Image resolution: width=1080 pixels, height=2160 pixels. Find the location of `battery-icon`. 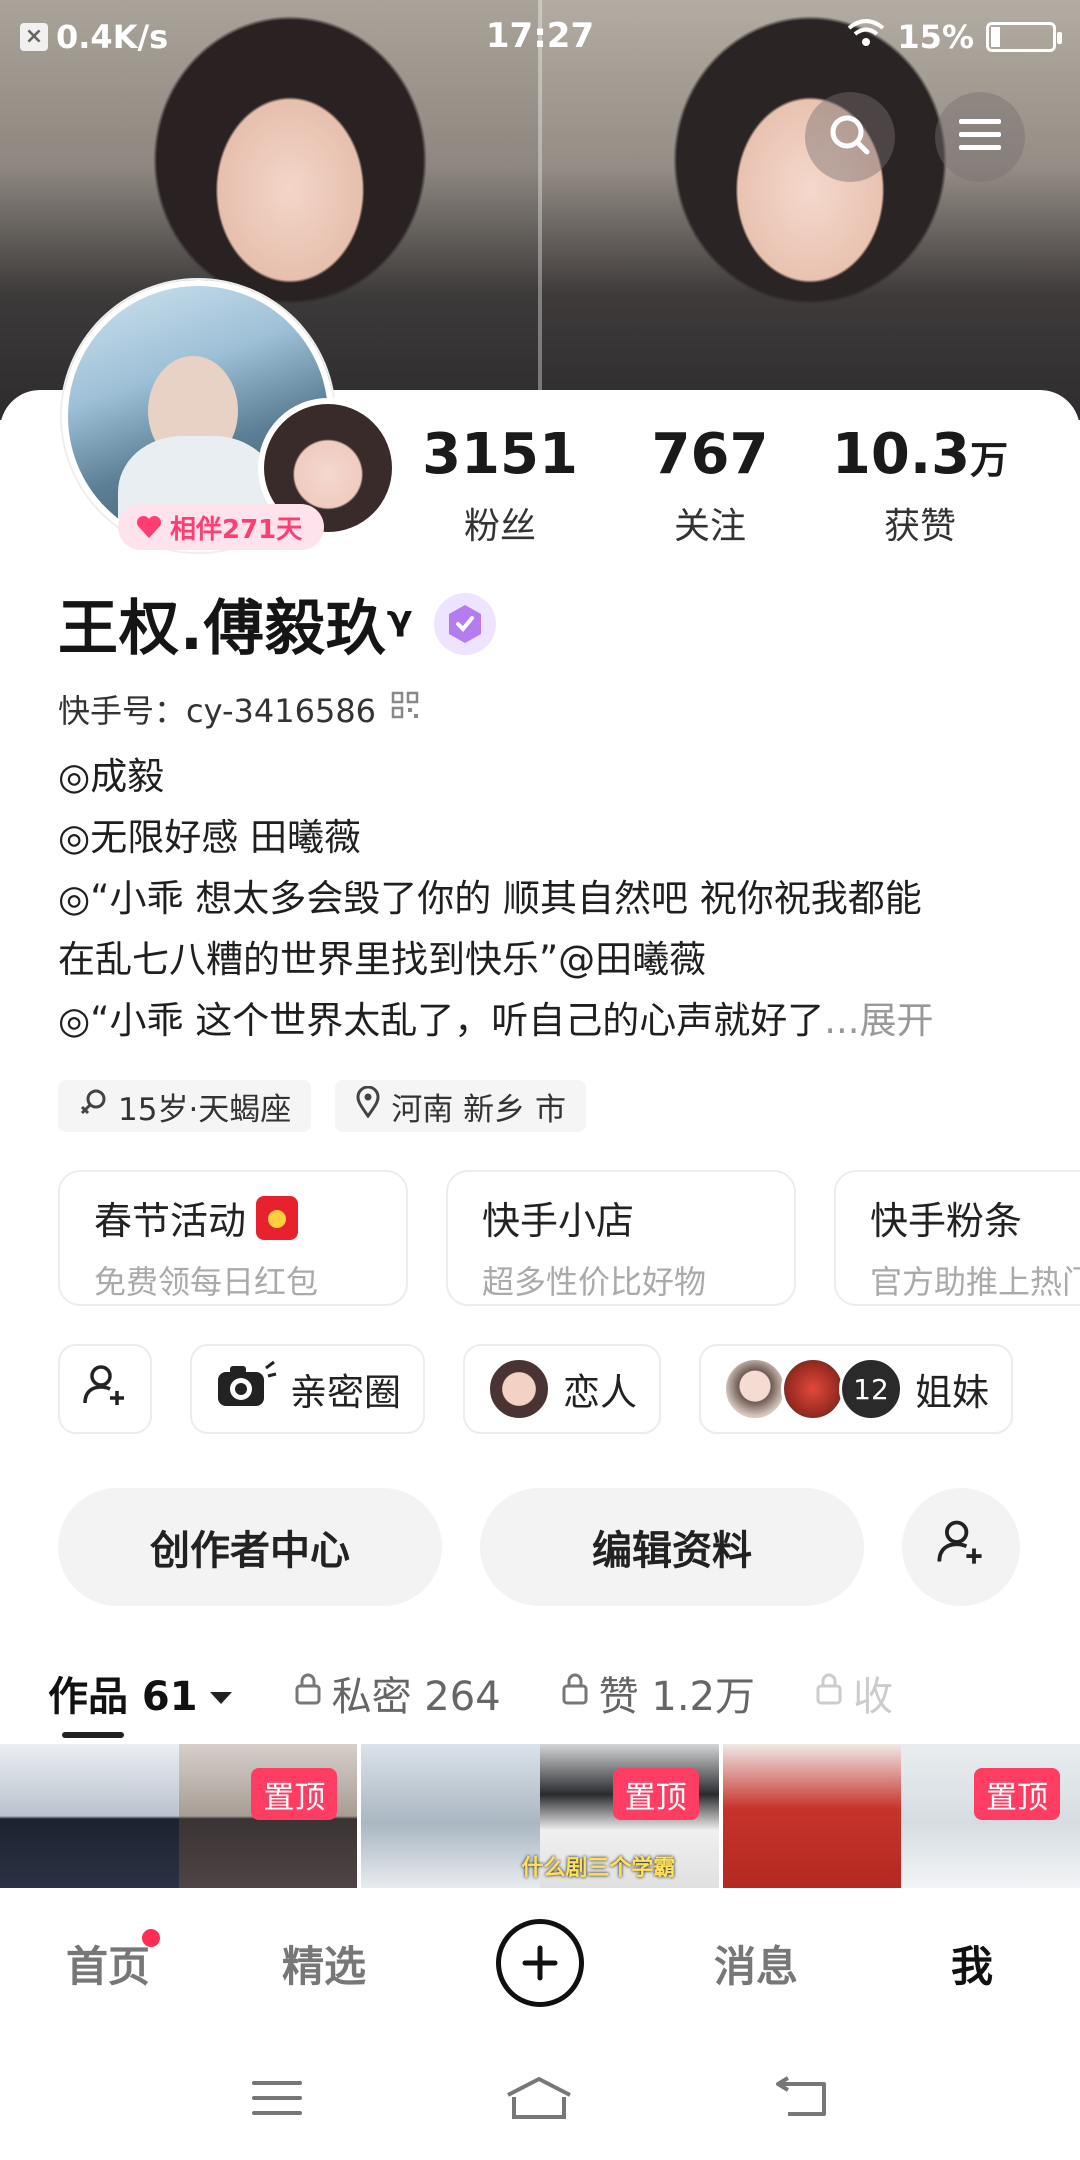

battery-icon is located at coordinates (1024, 37).